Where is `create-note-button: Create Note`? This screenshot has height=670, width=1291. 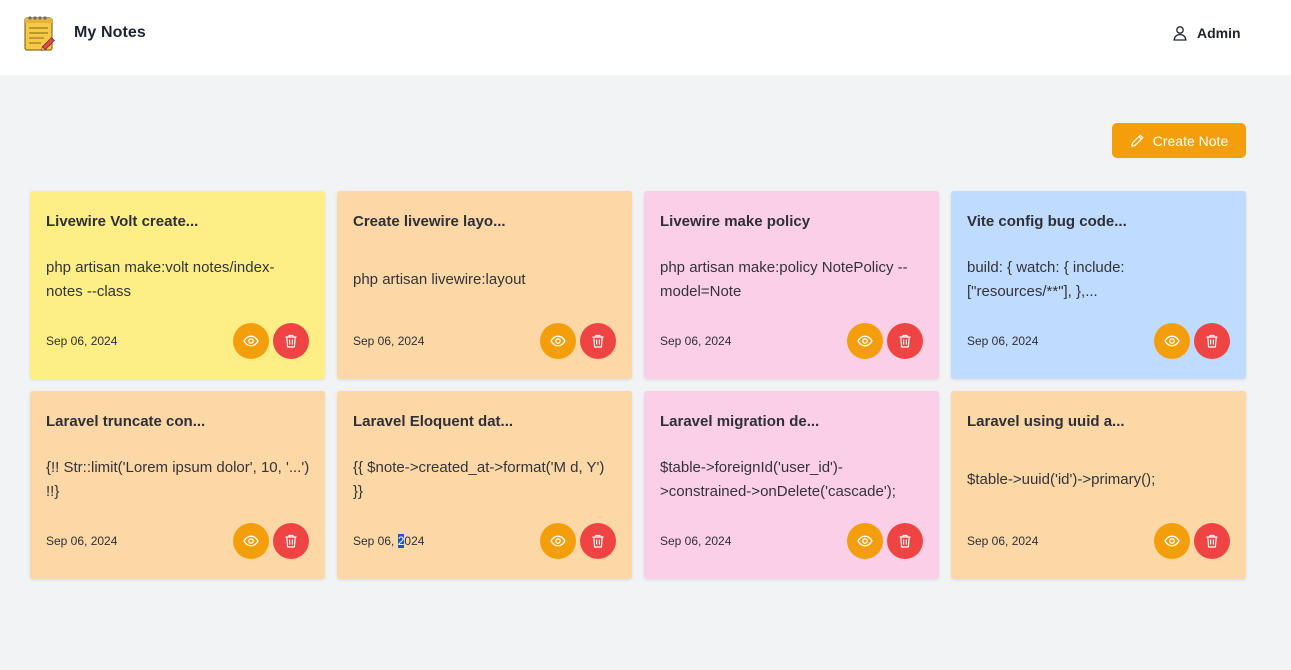
create-note-button: Create Note is located at coordinates (1179, 140).